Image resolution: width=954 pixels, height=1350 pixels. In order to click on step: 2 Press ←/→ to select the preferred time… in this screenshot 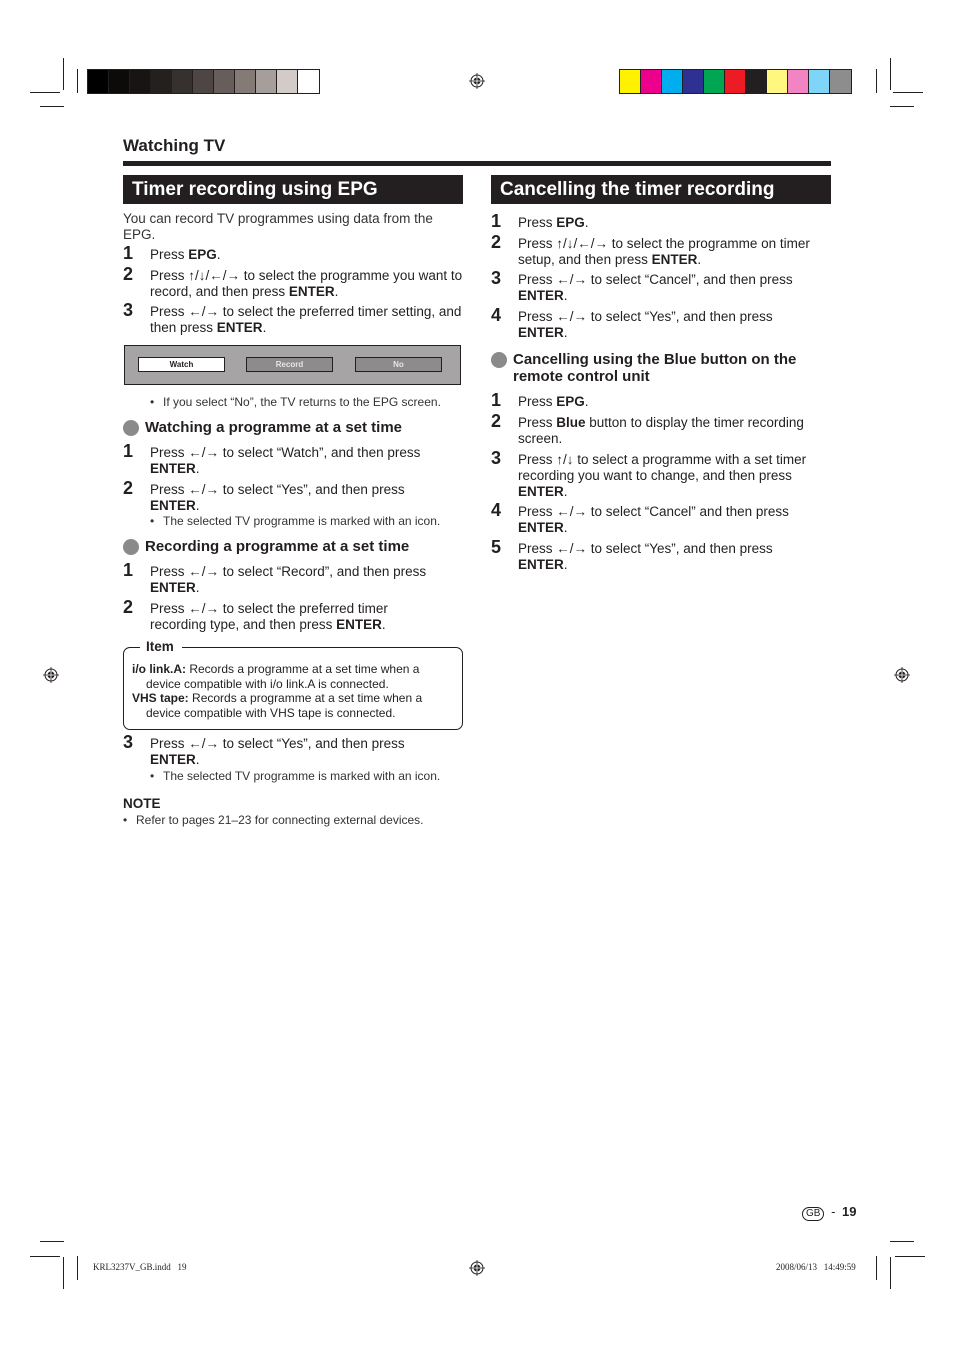, I will do `click(255, 614)`.